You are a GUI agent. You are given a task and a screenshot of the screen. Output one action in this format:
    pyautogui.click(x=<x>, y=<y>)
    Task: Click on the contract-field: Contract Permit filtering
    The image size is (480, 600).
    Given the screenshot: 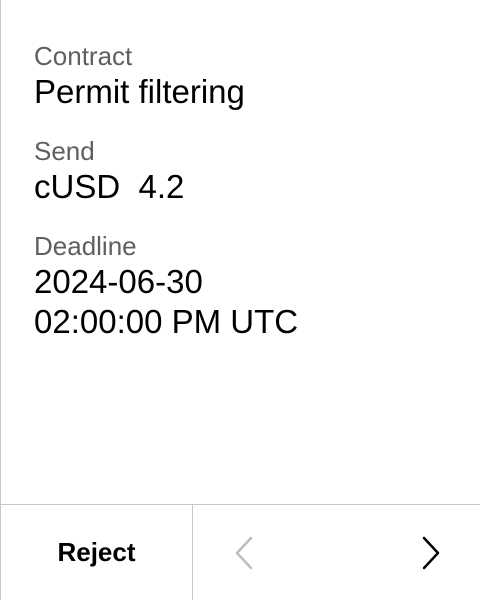 What is the action you would take?
    pyautogui.click(x=247, y=76)
    